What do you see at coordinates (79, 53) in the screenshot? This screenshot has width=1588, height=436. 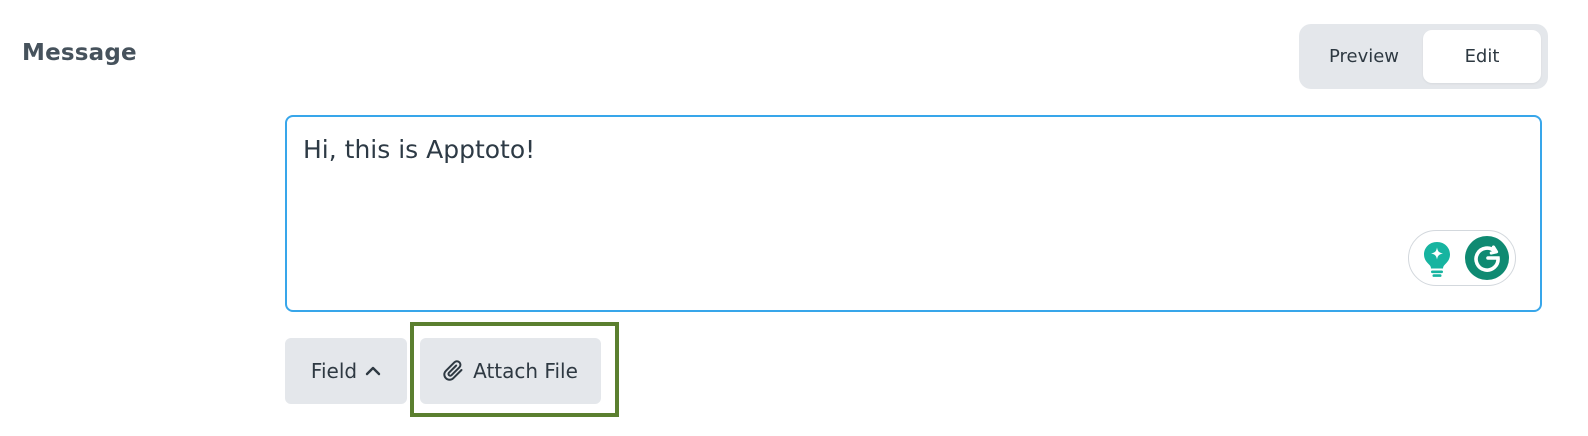 I see `section-label-message: Message` at bounding box center [79, 53].